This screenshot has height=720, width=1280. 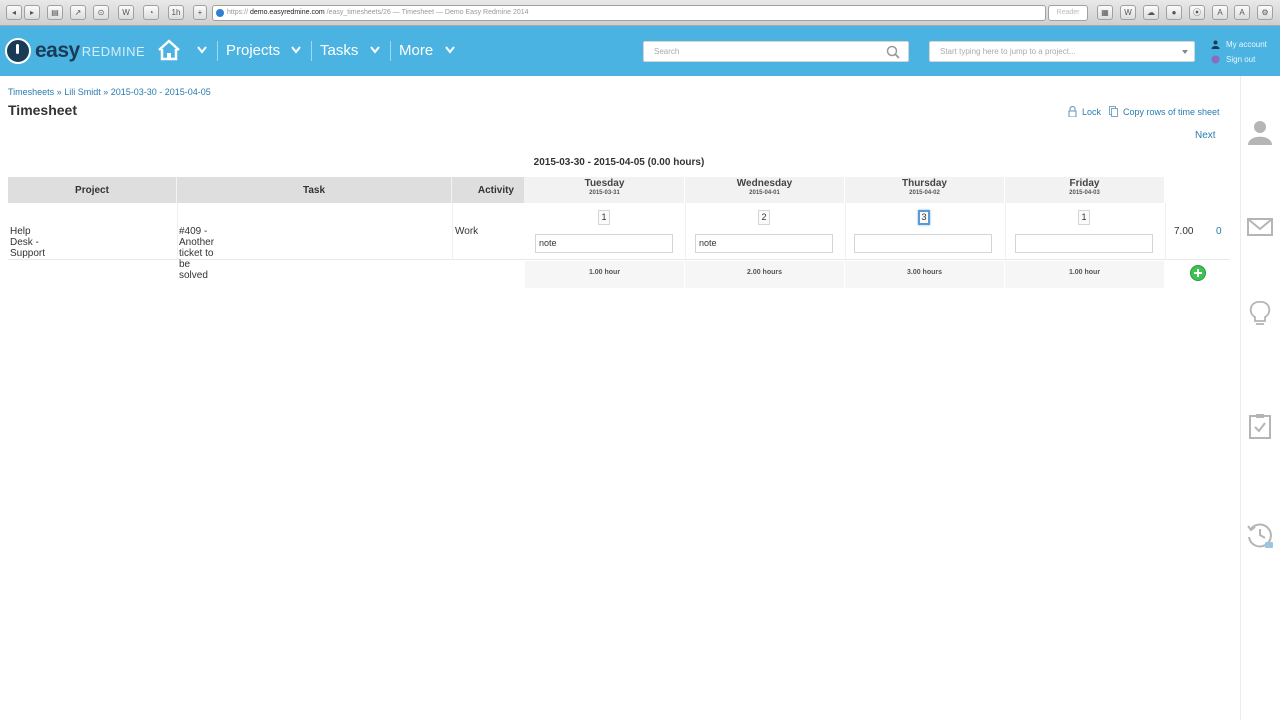 What do you see at coordinates (375, 50) in the screenshot?
I see `tasks-chevron-down-icon` at bounding box center [375, 50].